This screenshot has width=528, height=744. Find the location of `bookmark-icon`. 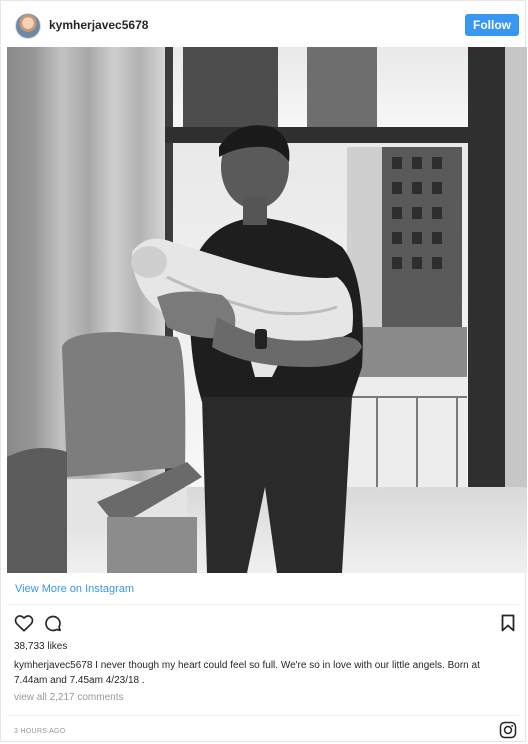

bookmark-icon is located at coordinates (508, 625).